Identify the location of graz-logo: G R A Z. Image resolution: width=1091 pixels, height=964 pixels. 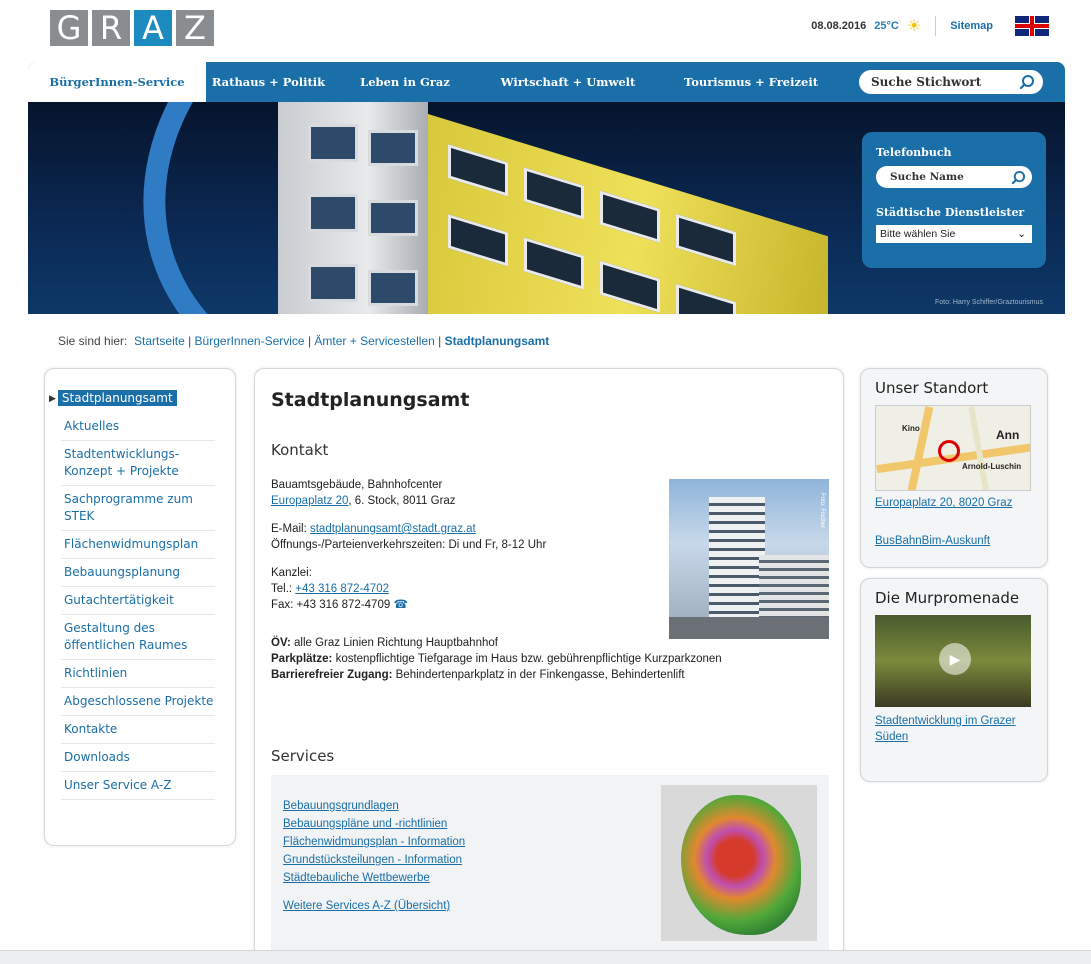
(132, 28).